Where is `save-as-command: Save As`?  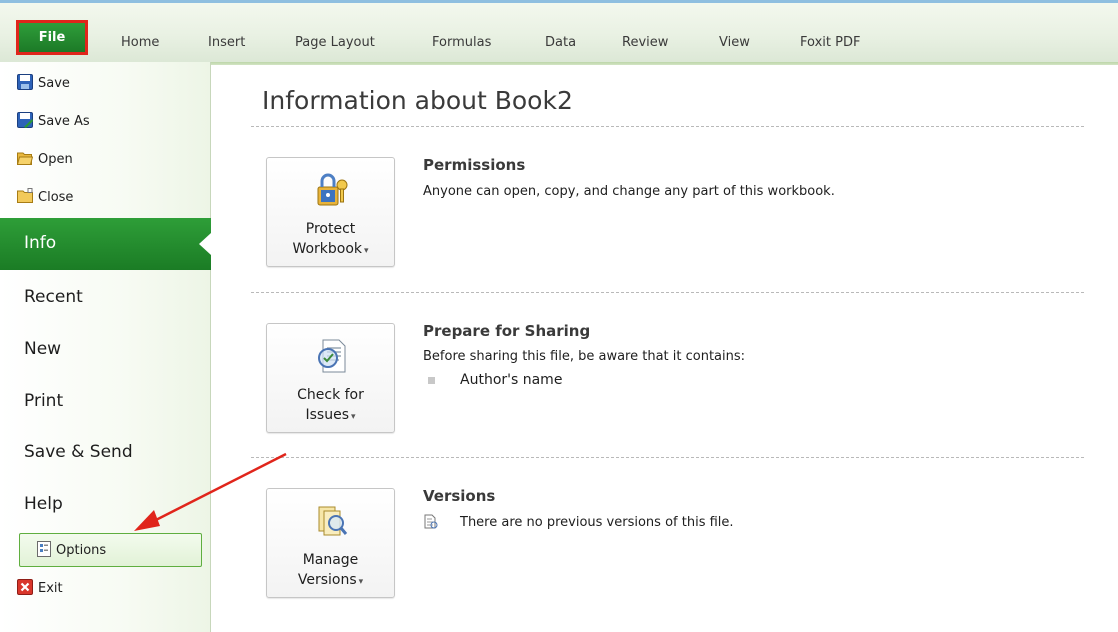
save-as-command: Save As is located at coordinates (53, 121).